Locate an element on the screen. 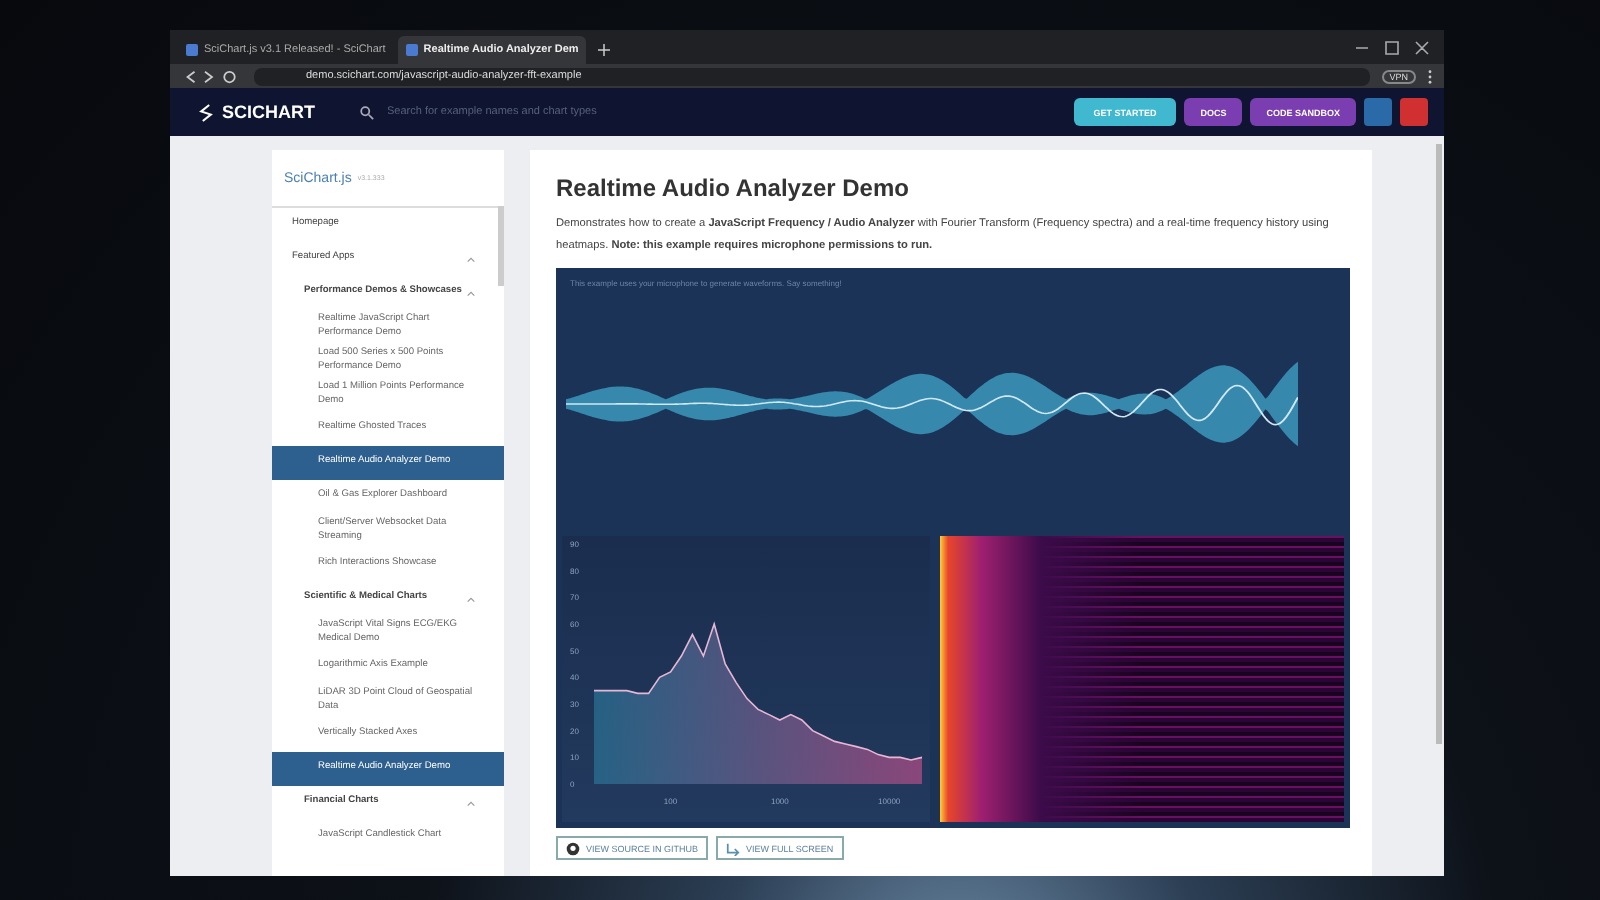  grid-button is located at coordinates (1414, 112).